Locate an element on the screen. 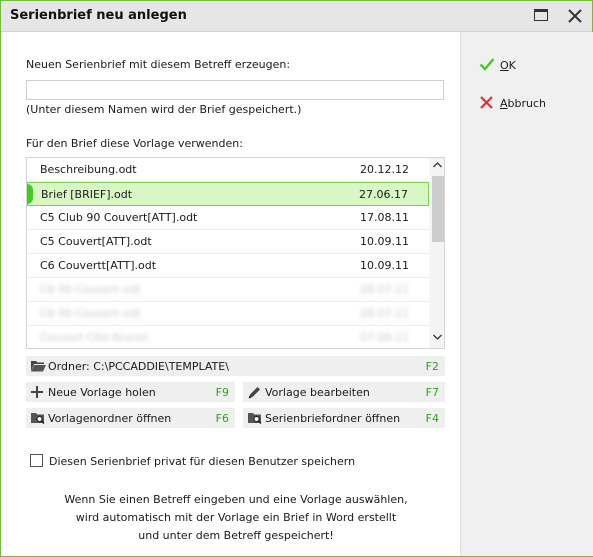  list-item-selected: Brief [BRIEF].odt 27.06.17 is located at coordinates (228, 194).